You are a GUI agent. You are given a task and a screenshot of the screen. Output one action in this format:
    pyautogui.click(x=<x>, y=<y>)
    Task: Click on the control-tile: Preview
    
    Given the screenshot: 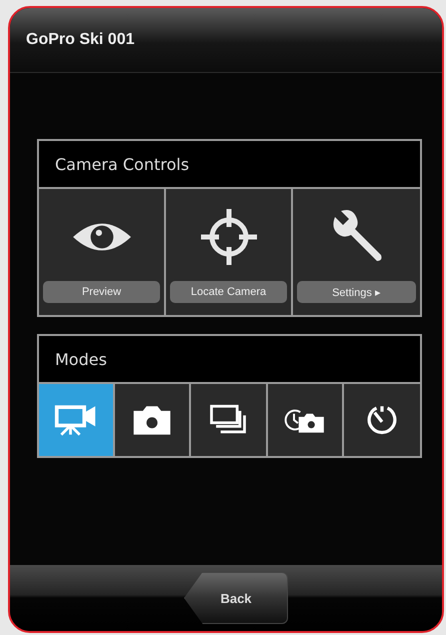 What is the action you would take?
    pyautogui.click(x=102, y=252)
    